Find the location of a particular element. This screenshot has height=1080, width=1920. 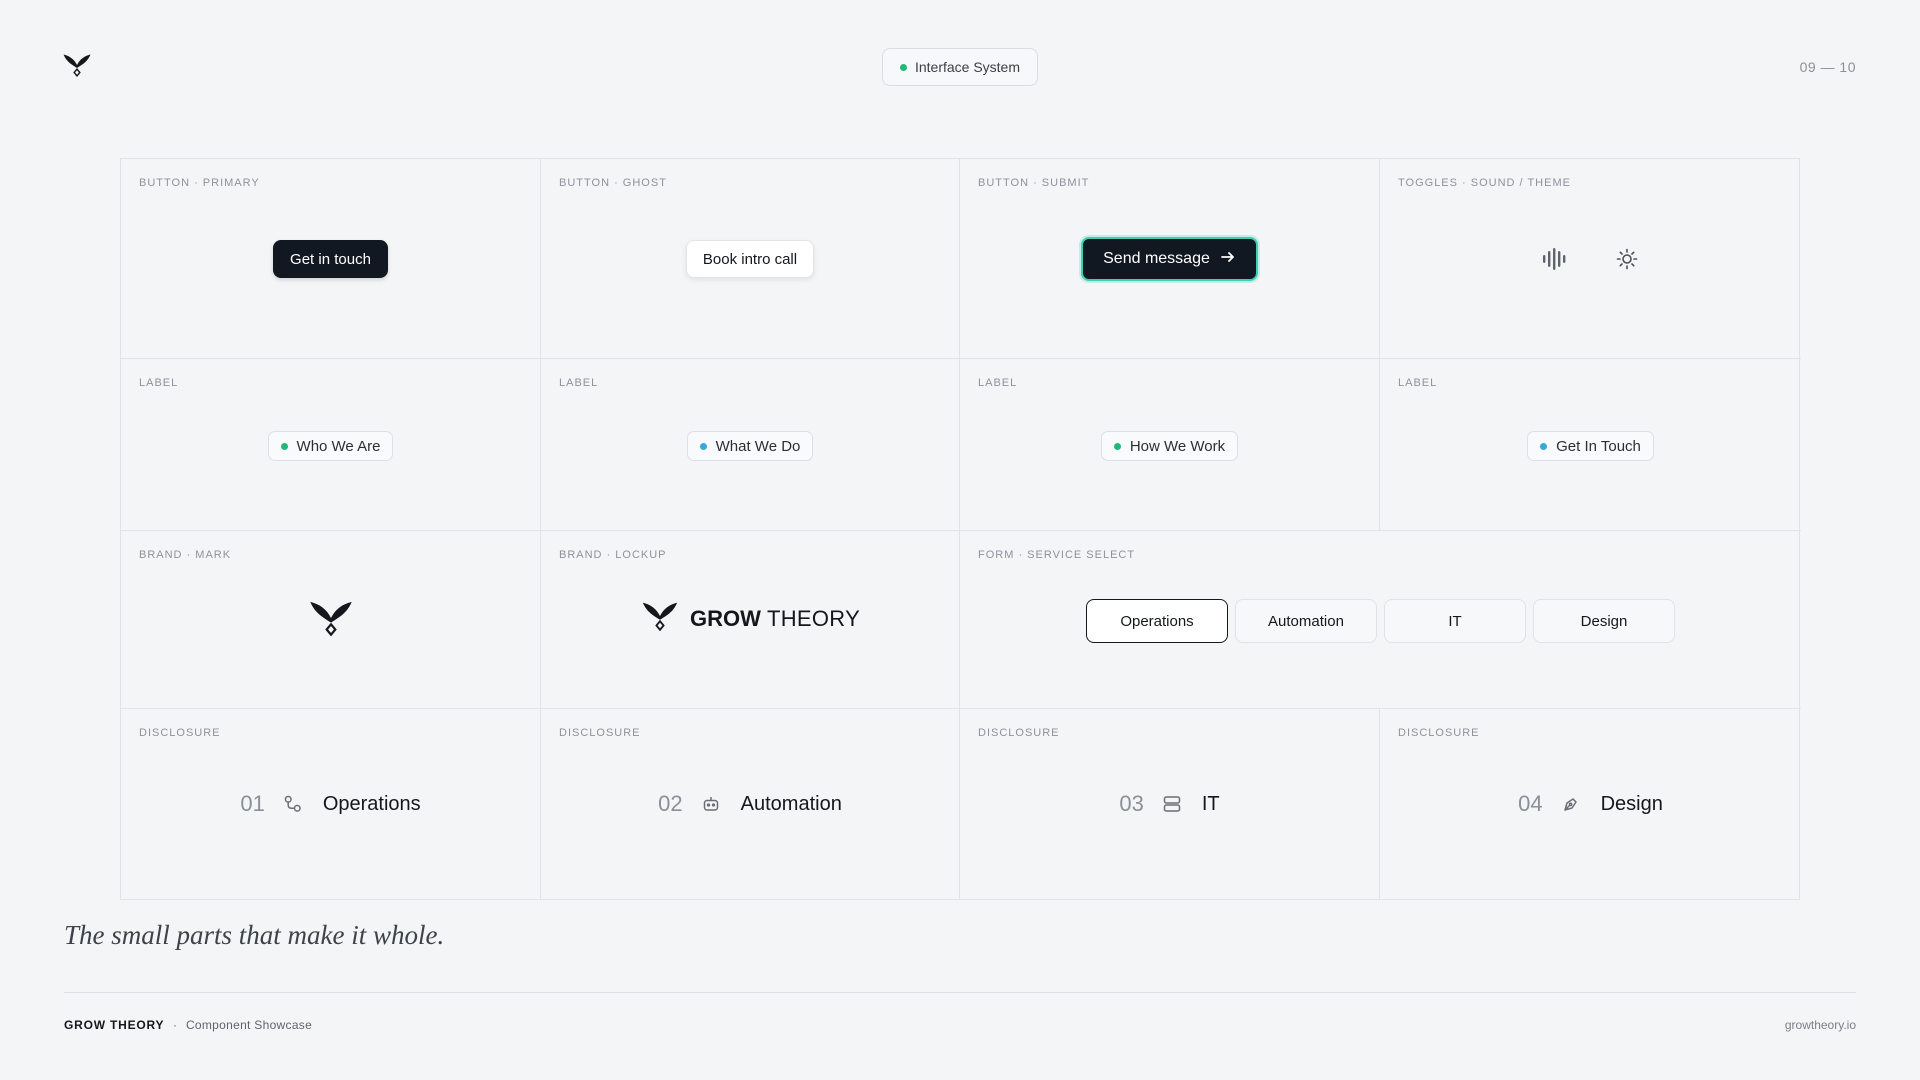

cell-disclosure-4: DISCLOSURE 04 Design is located at coordinates (1590, 804).